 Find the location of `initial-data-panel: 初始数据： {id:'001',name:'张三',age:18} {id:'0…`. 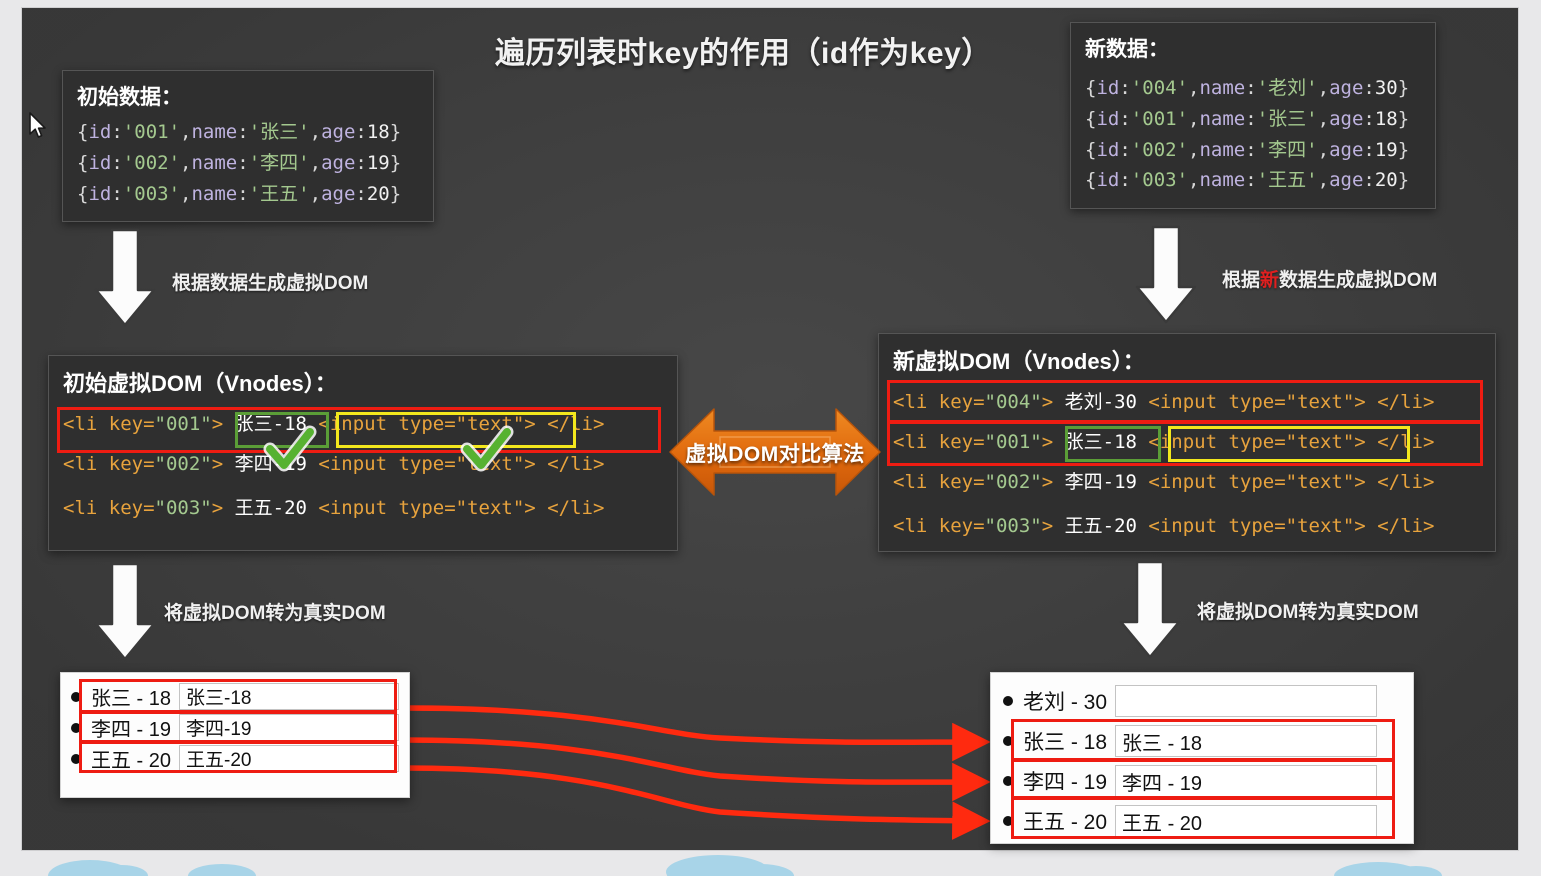

initial-data-panel: 初始数据： {id:'001',name:'张三',age:18} {id:'0… is located at coordinates (248, 146).